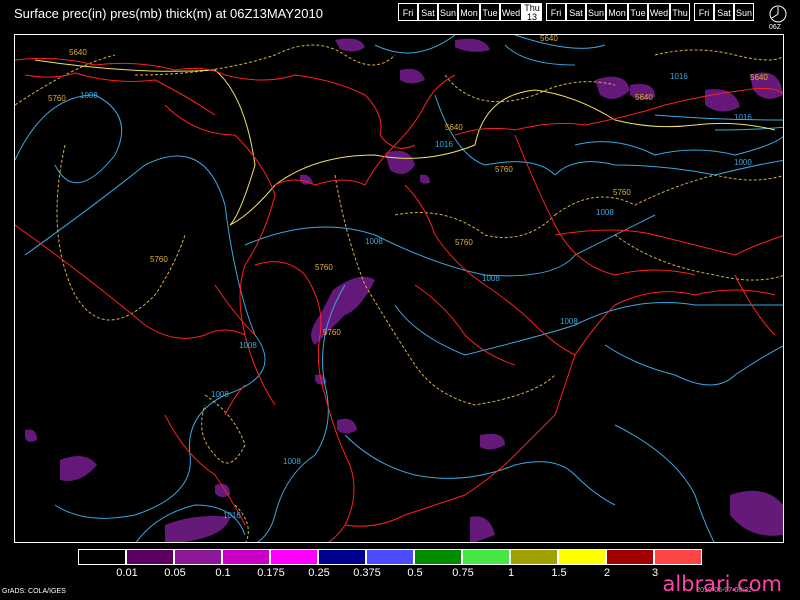 The image size is (800, 600). What do you see at coordinates (159, 259) in the screenshot?
I see `label-thick-7: 5760` at bounding box center [159, 259].